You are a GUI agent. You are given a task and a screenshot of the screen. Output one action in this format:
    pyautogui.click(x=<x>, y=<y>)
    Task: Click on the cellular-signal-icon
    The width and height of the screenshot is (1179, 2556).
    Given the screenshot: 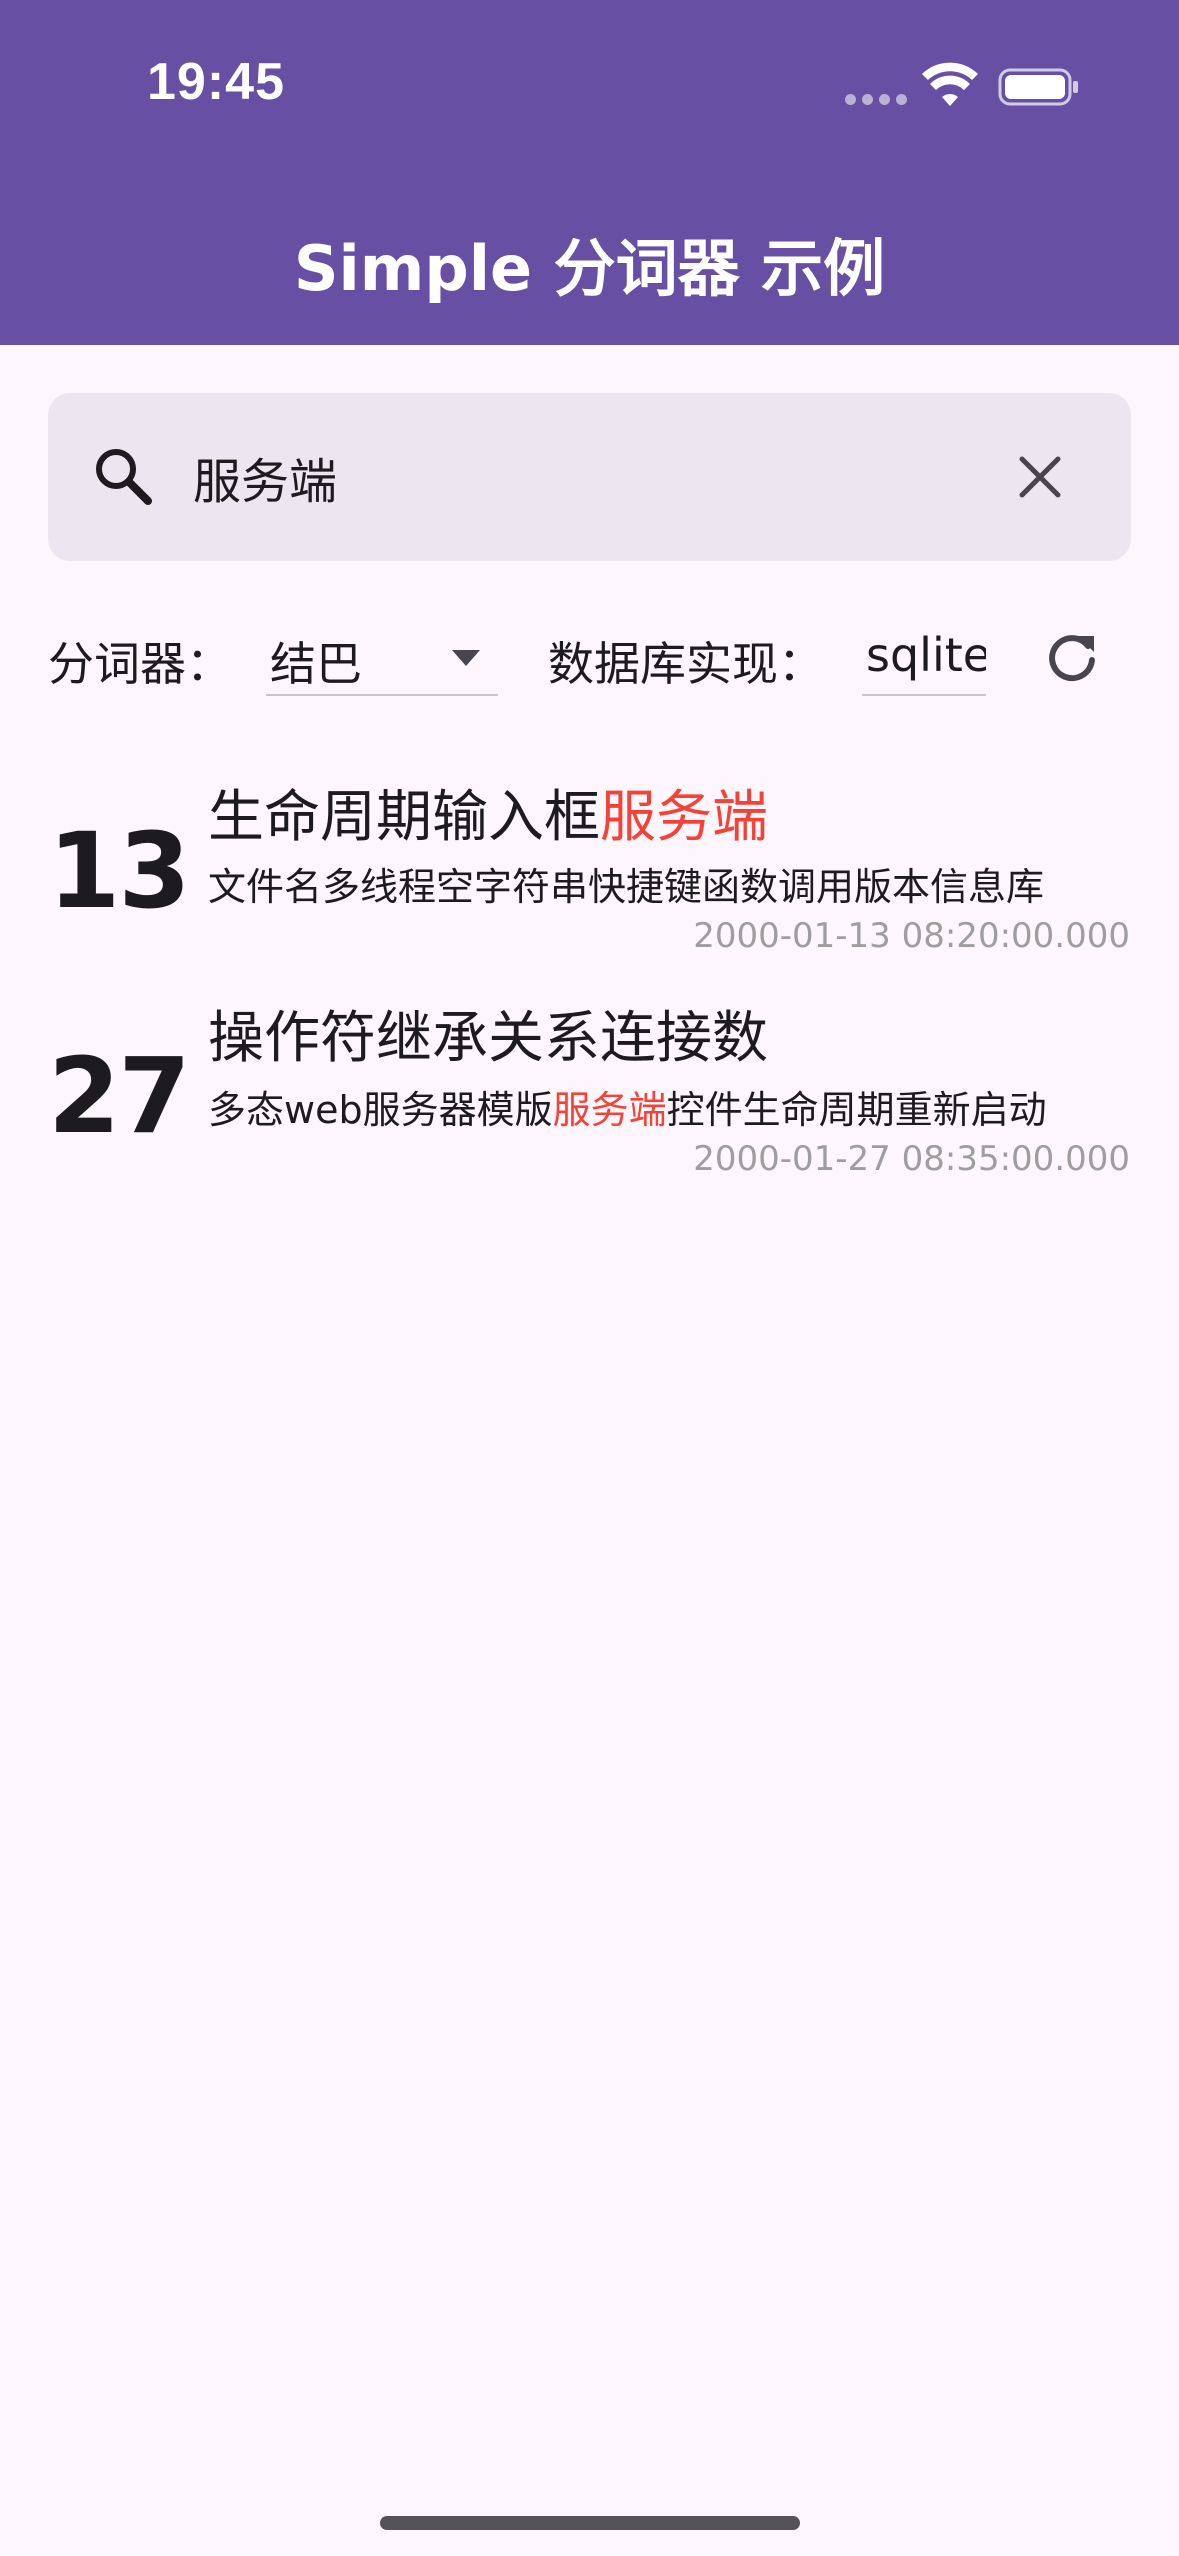 What is the action you would take?
    pyautogui.click(x=876, y=99)
    